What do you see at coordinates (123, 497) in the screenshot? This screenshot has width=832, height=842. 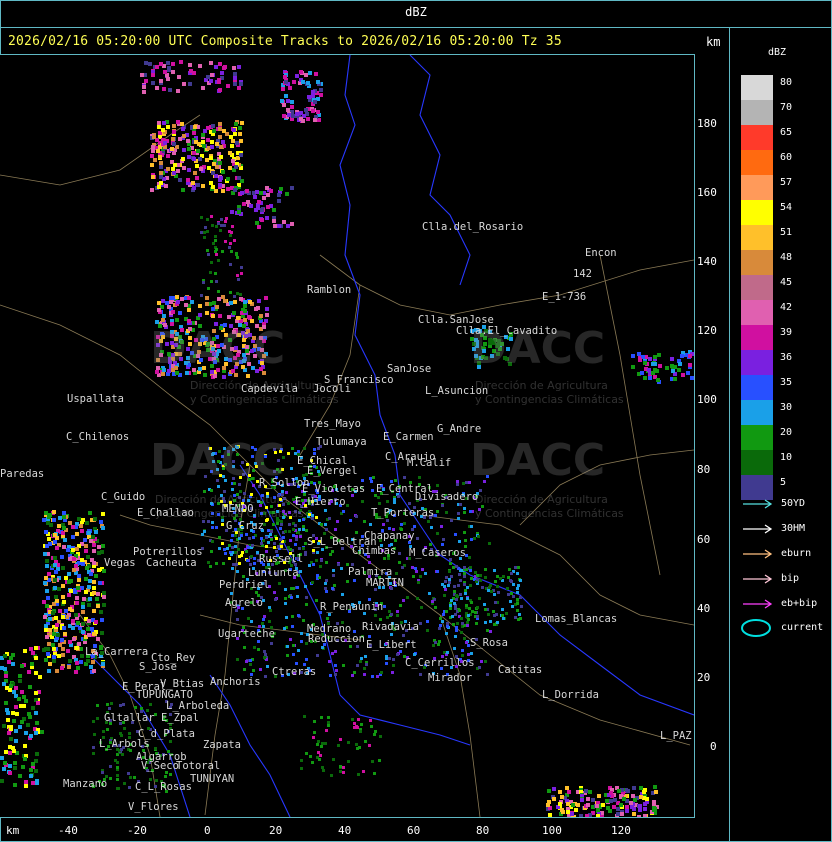 I see `place-label: C_Guido` at bounding box center [123, 497].